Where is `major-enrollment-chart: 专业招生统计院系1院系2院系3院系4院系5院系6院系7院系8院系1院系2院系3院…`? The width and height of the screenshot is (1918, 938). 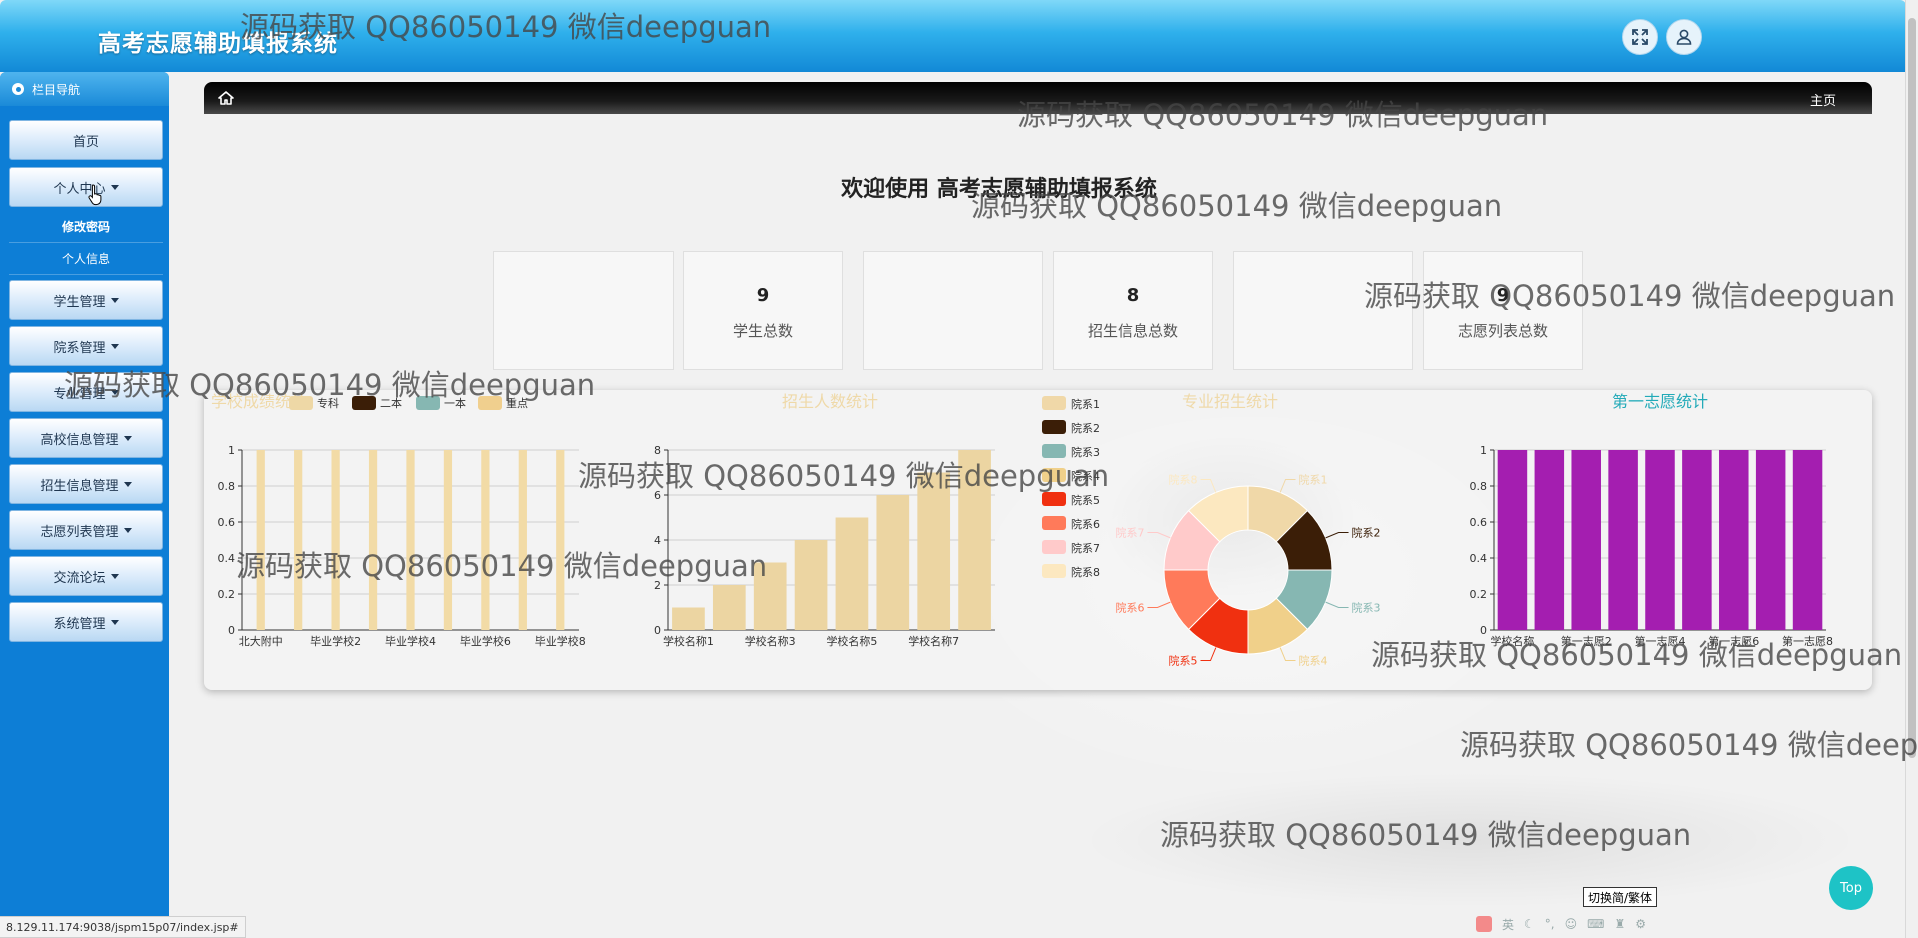 major-enrollment-chart: 专业招生统计院系1院系2院系3院系4院系5院系6院系7院系8院系1院系2院系3院… is located at coordinates (1211, 530).